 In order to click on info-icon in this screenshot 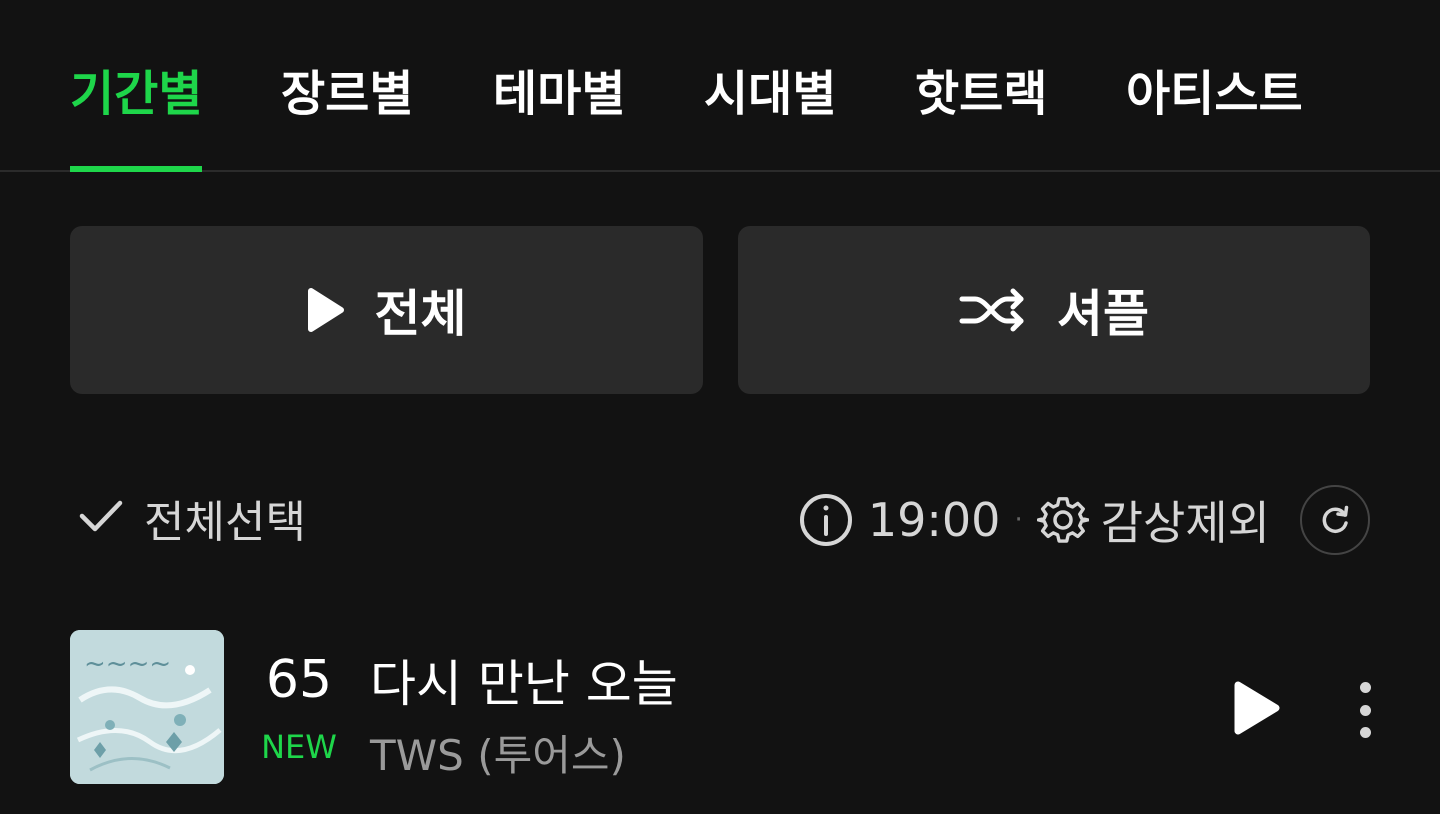, I will do `click(826, 520)`.